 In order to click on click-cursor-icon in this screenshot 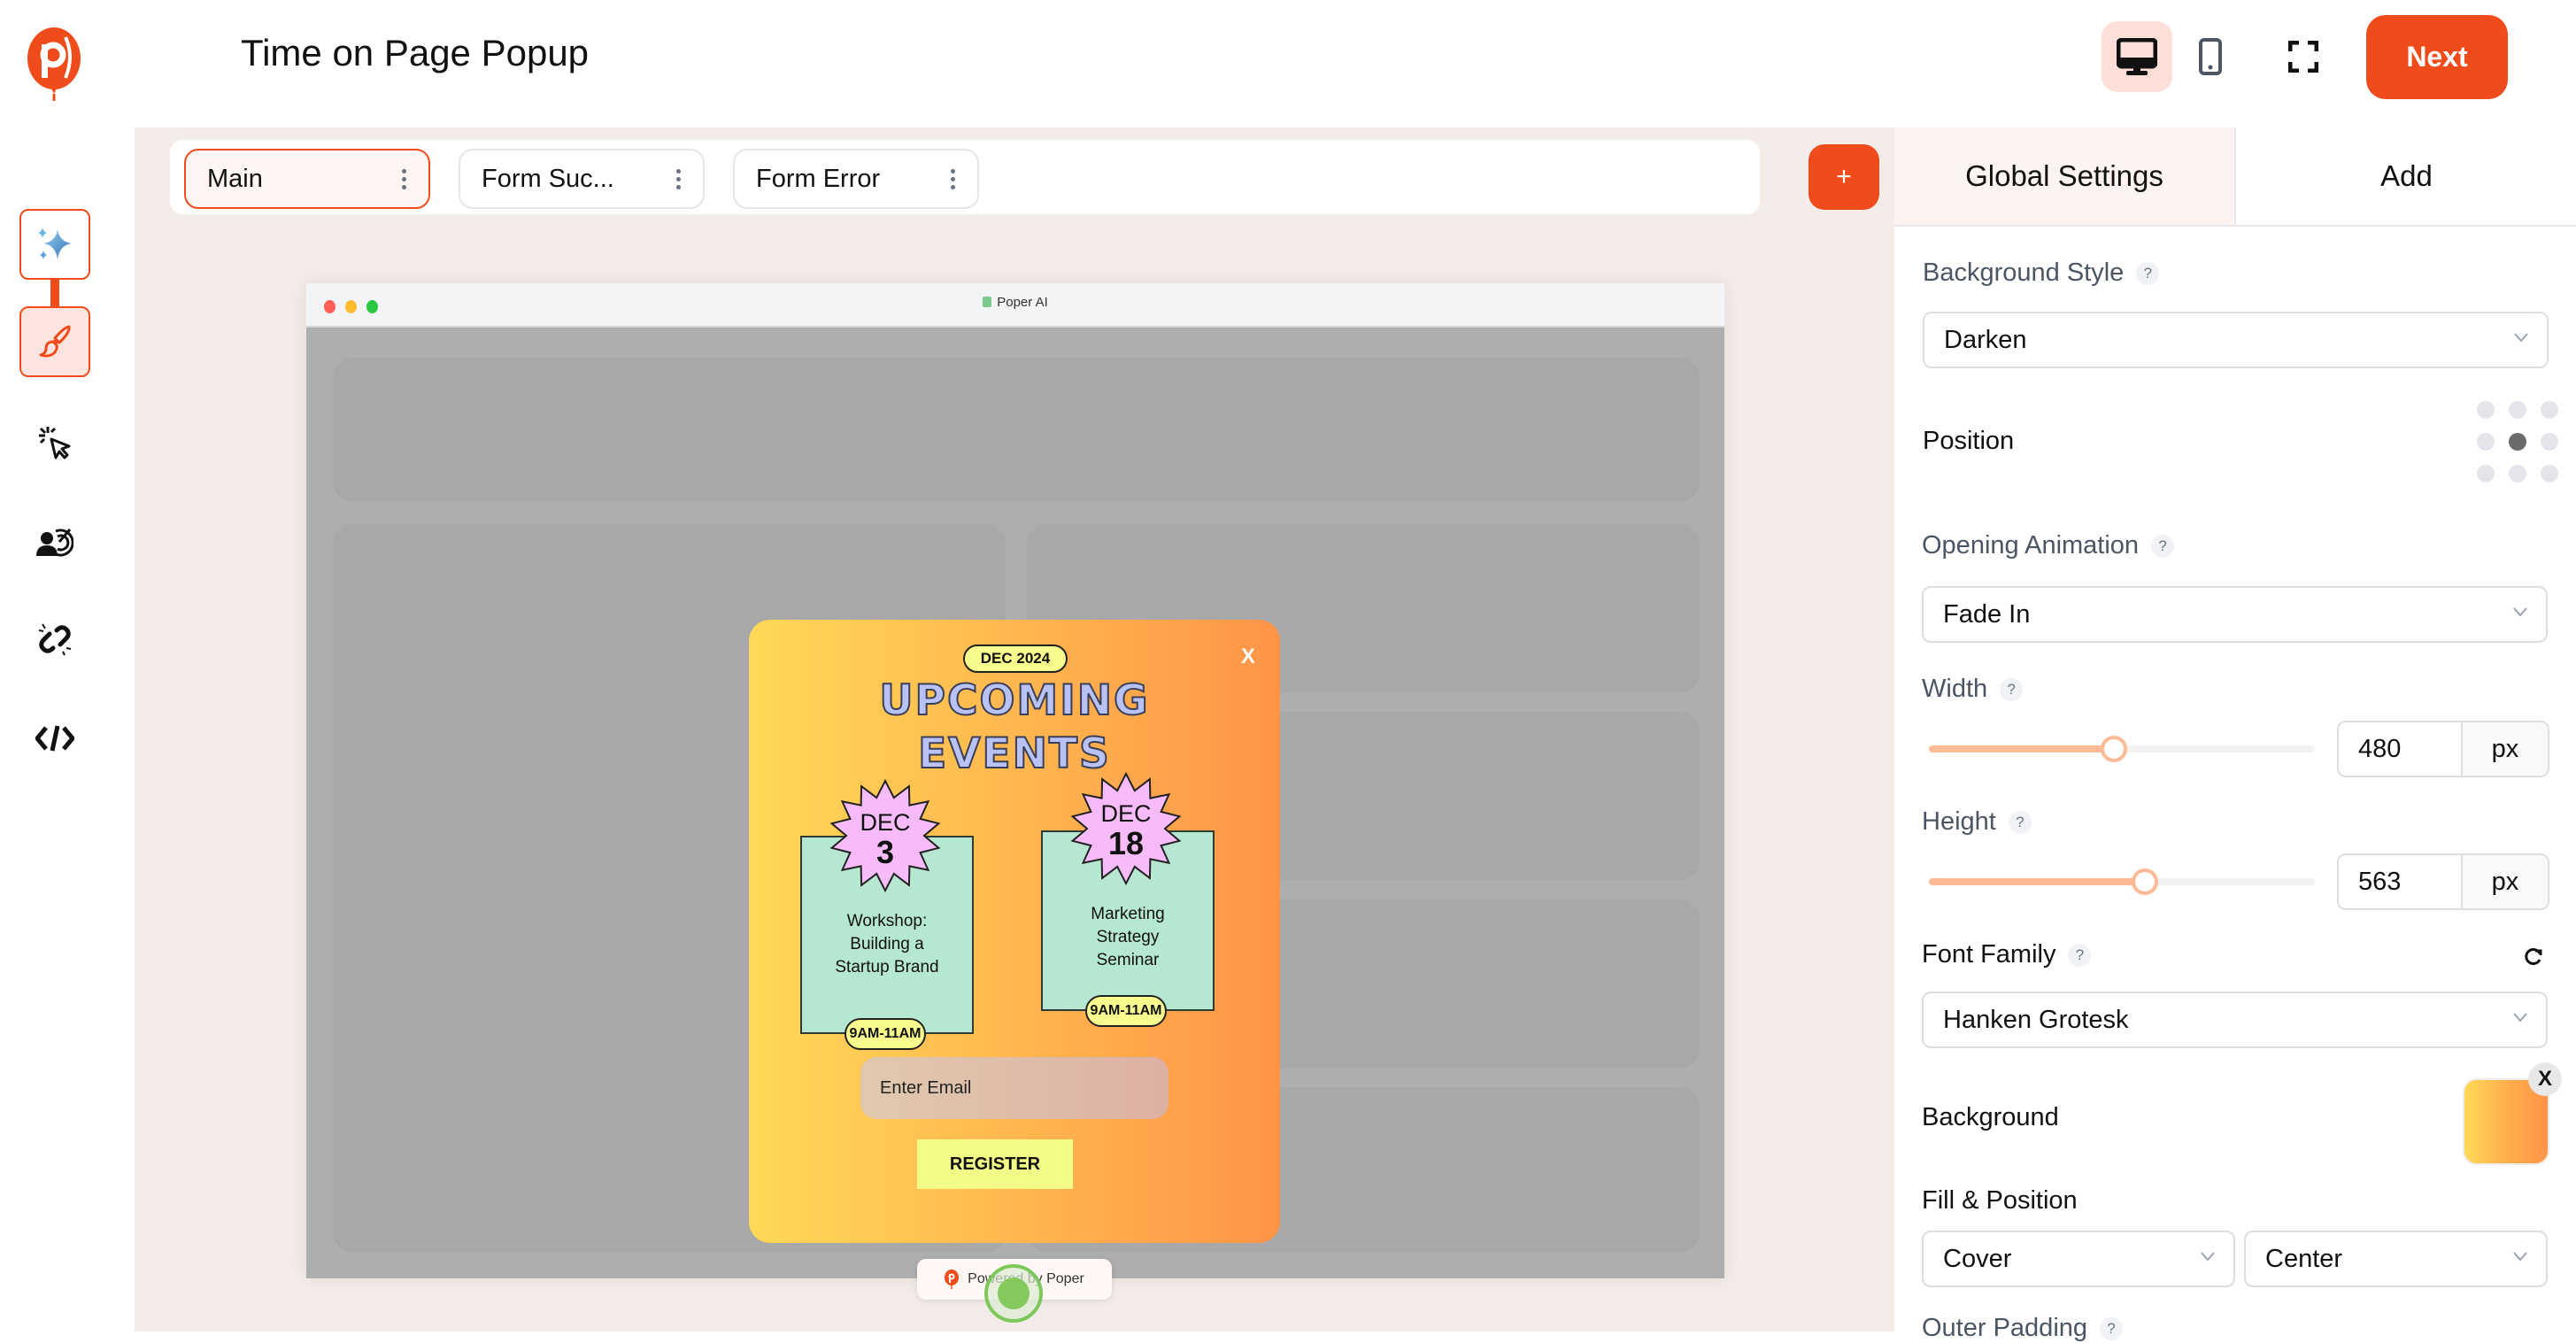, I will do `click(55, 443)`.